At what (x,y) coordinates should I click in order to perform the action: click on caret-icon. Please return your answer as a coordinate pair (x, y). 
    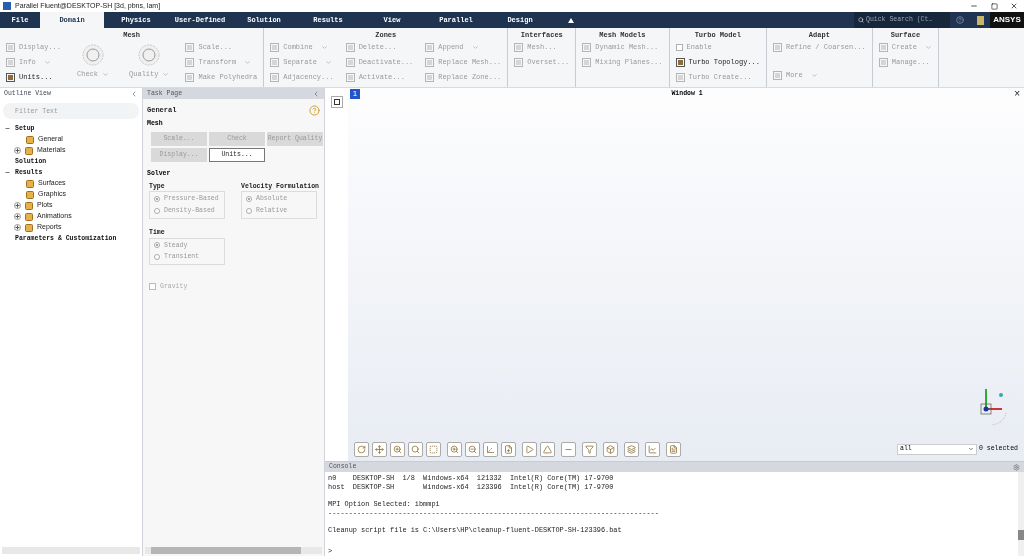
    Looking at the image, I should click on (971, 449).